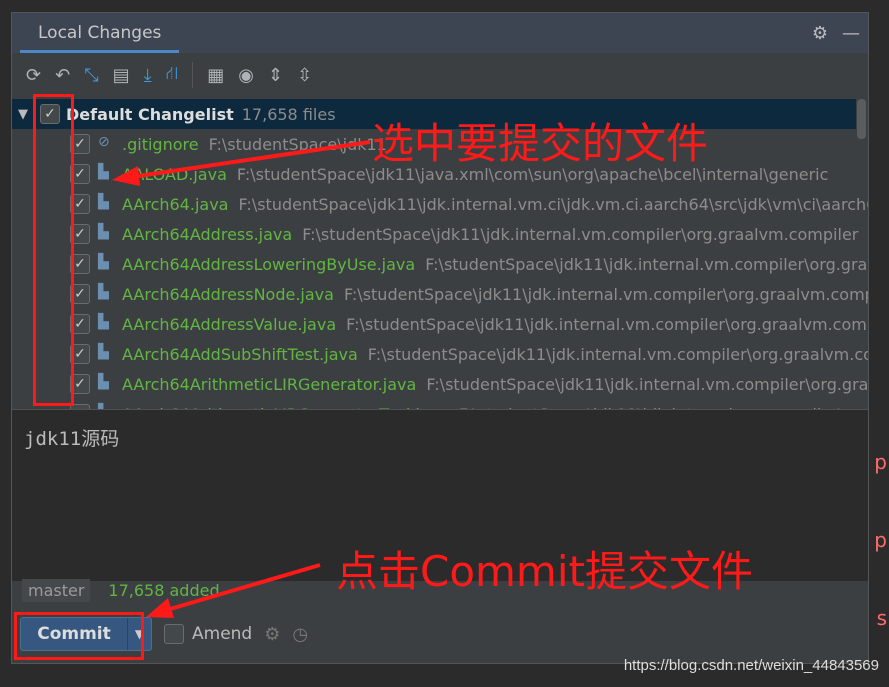 This screenshot has height=687, width=889. Describe the element at coordinates (544, 571) in the screenshot. I see `annotation-click-commit: 点击Commit提交文件` at that location.